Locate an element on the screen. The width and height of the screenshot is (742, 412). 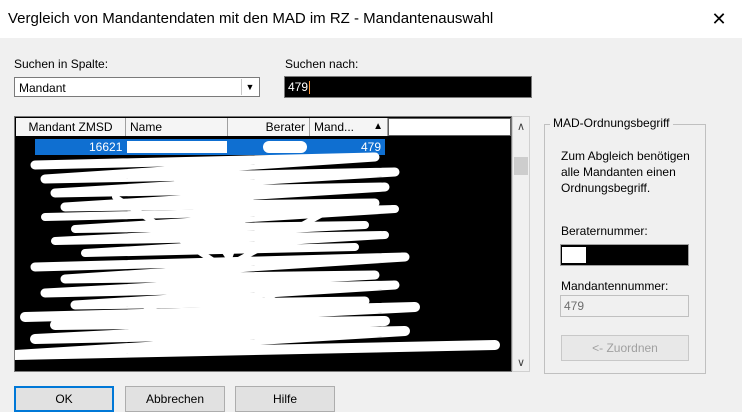
close-icon: ✕ is located at coordinates (719, 19).